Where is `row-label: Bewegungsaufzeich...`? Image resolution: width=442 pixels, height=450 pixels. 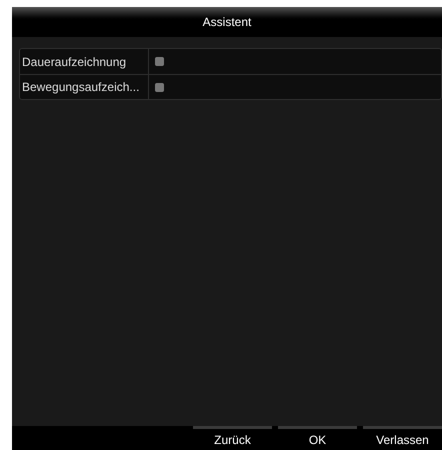
row-label: Bewegungsaufzeich... is located at coordinates (81, 87).